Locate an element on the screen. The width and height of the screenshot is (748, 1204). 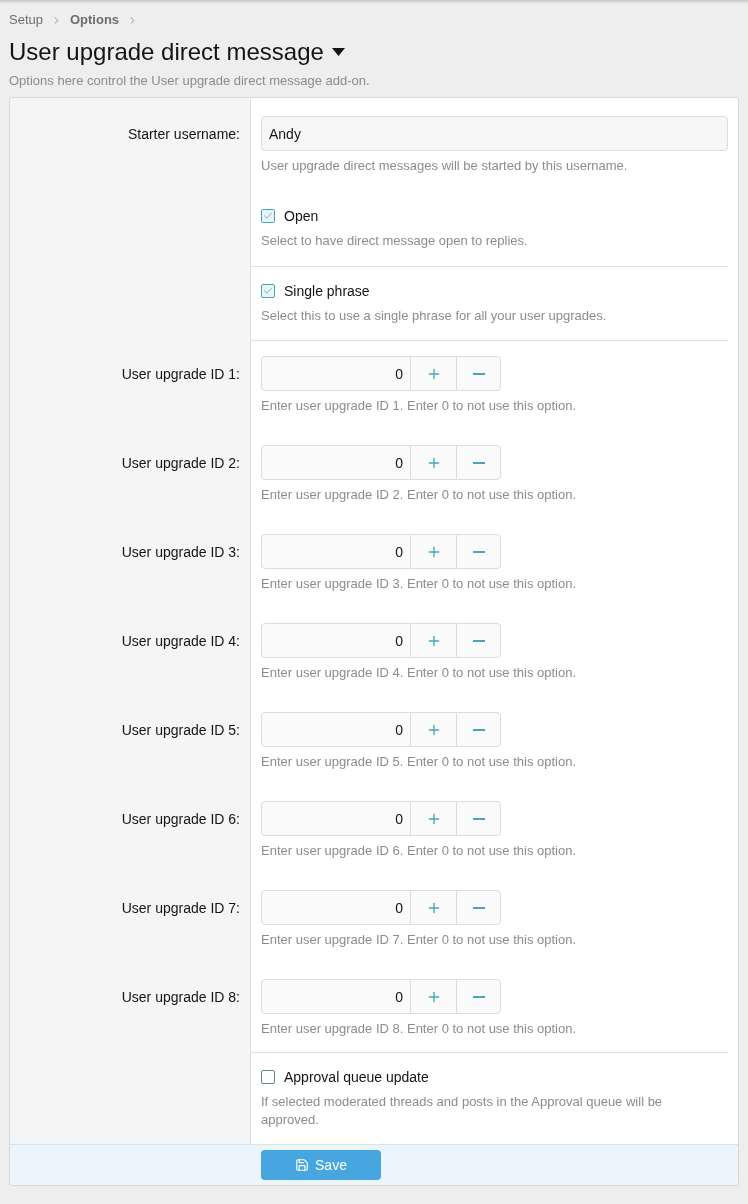
field-label: User upgrade ID 7: is located at coordinates (180, 908).